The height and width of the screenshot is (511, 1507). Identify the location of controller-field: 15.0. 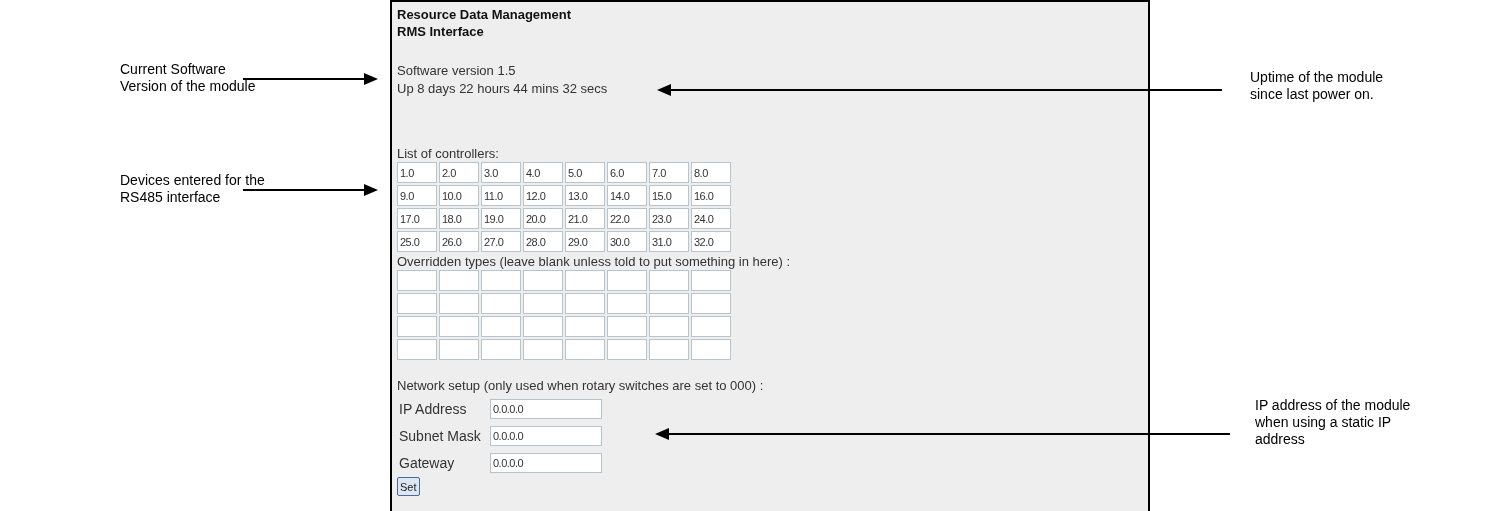
(669, 195).